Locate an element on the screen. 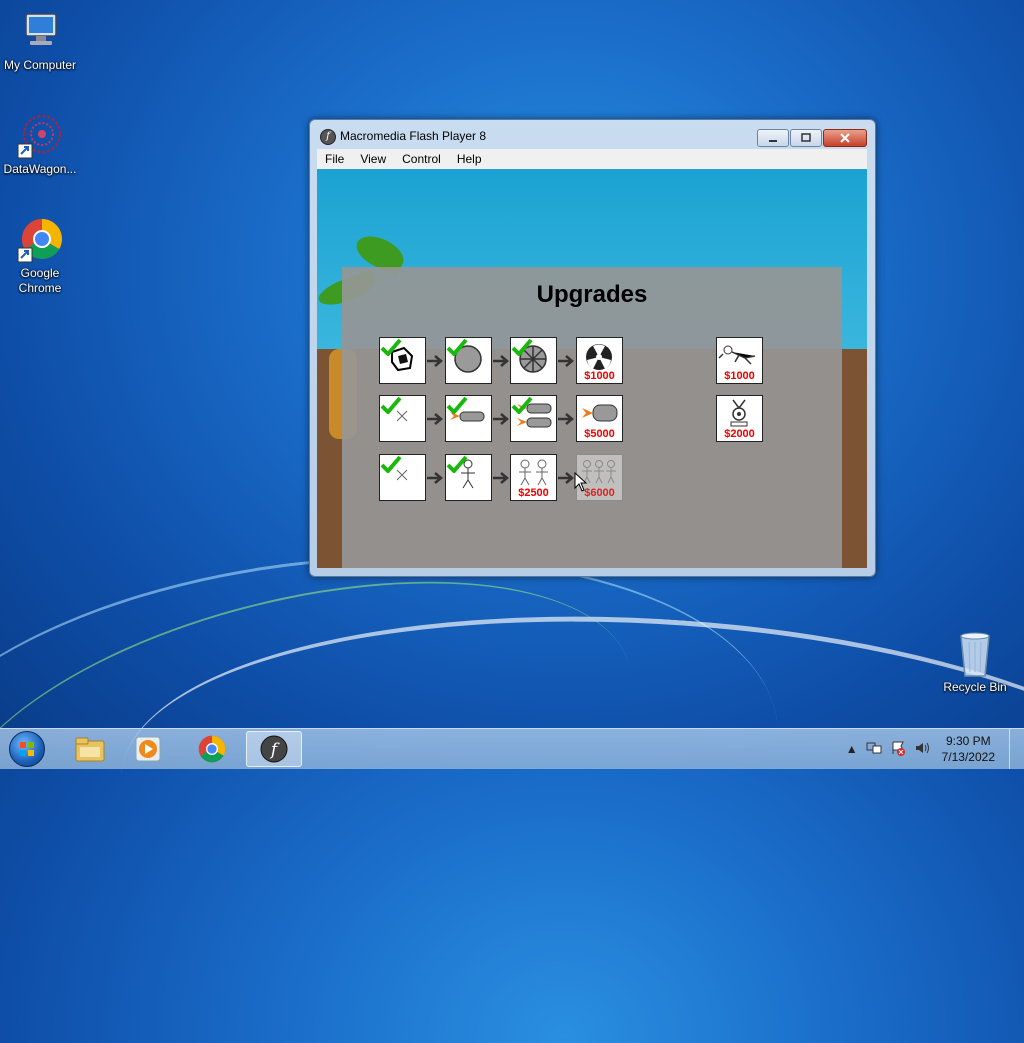  clock-date: 7/13/2022 is located at coordinates (968, 757).